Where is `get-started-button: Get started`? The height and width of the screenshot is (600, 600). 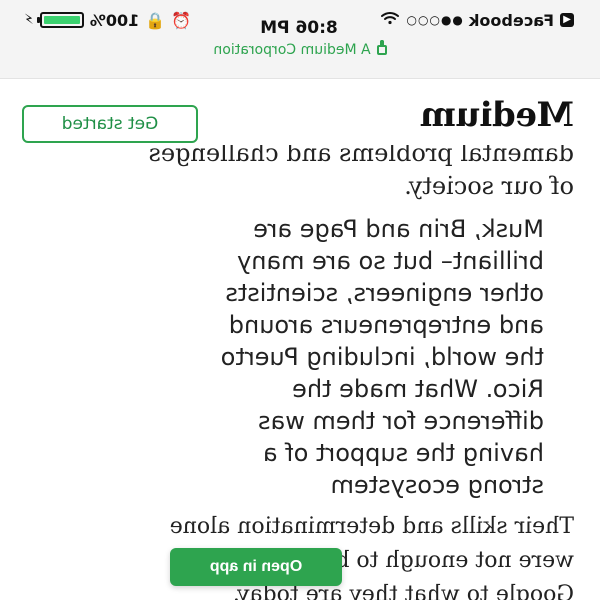 get-started-button: Get started is located at coordinates (110, 124).